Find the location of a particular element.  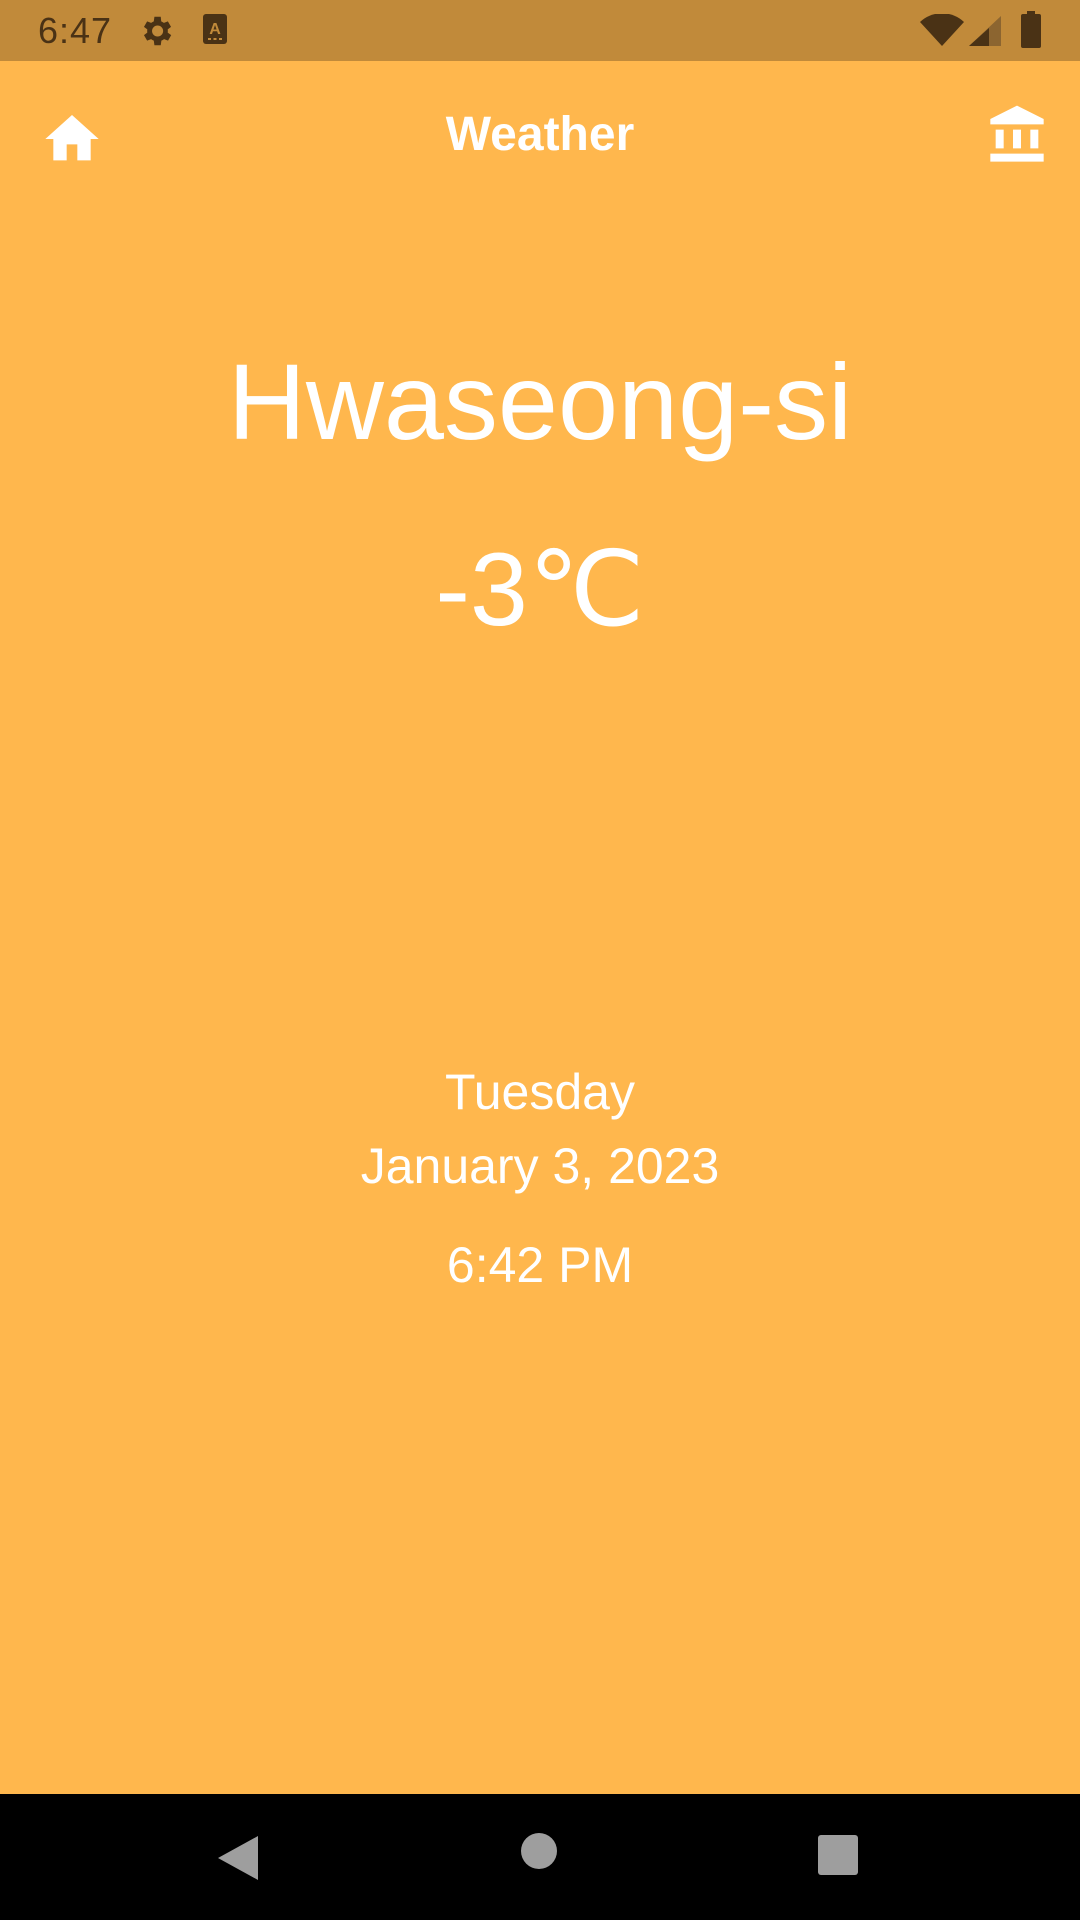

status-bar: 6:47 A is located at coordinates (540, 30).